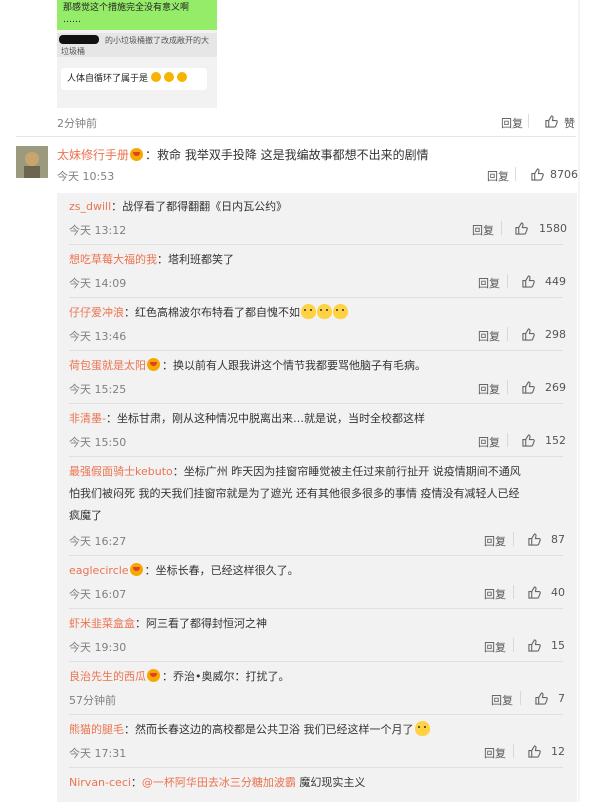 This screenshot has height=802, width=602. What do you see at coordinates (77, 123) in the screenshot?
I see `post-time: 2分钟前` at bounding box center [77, 123].